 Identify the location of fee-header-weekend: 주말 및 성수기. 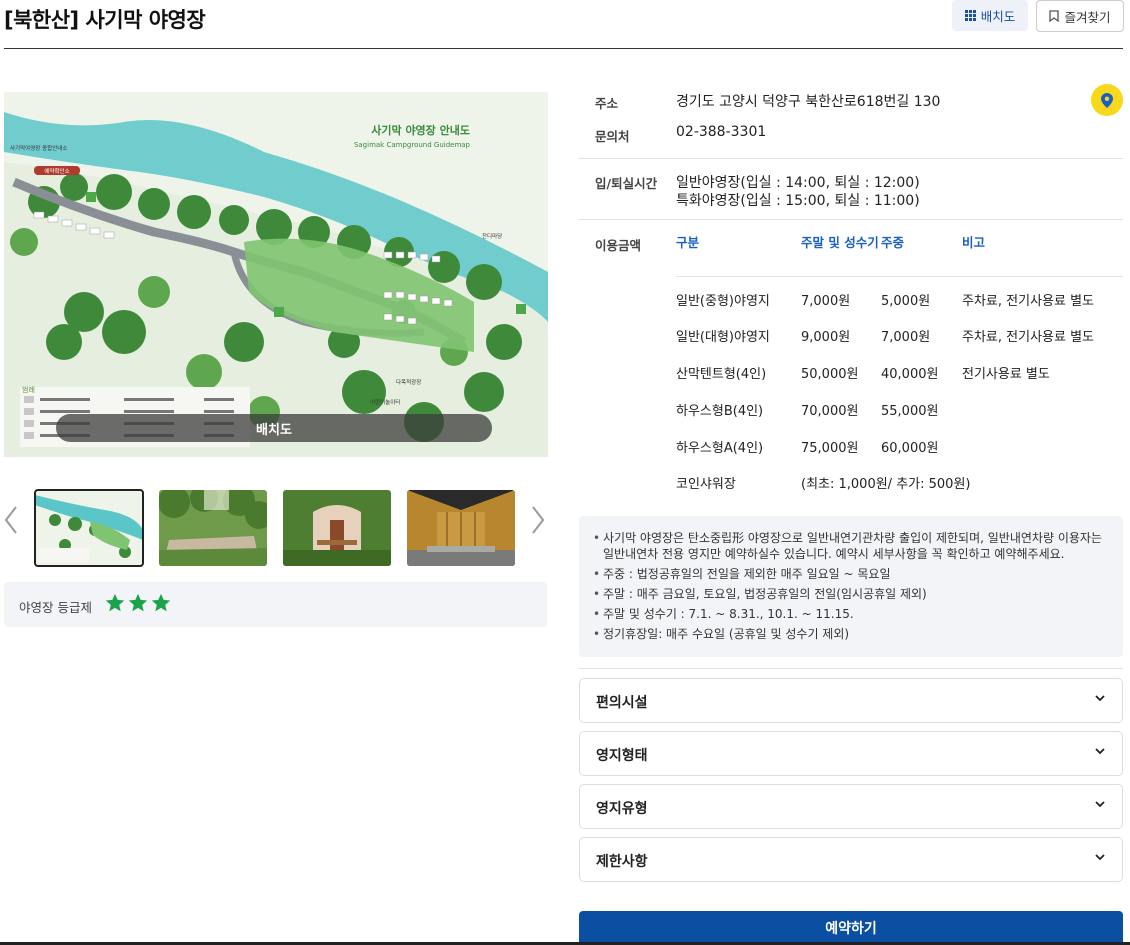
(840, 242).